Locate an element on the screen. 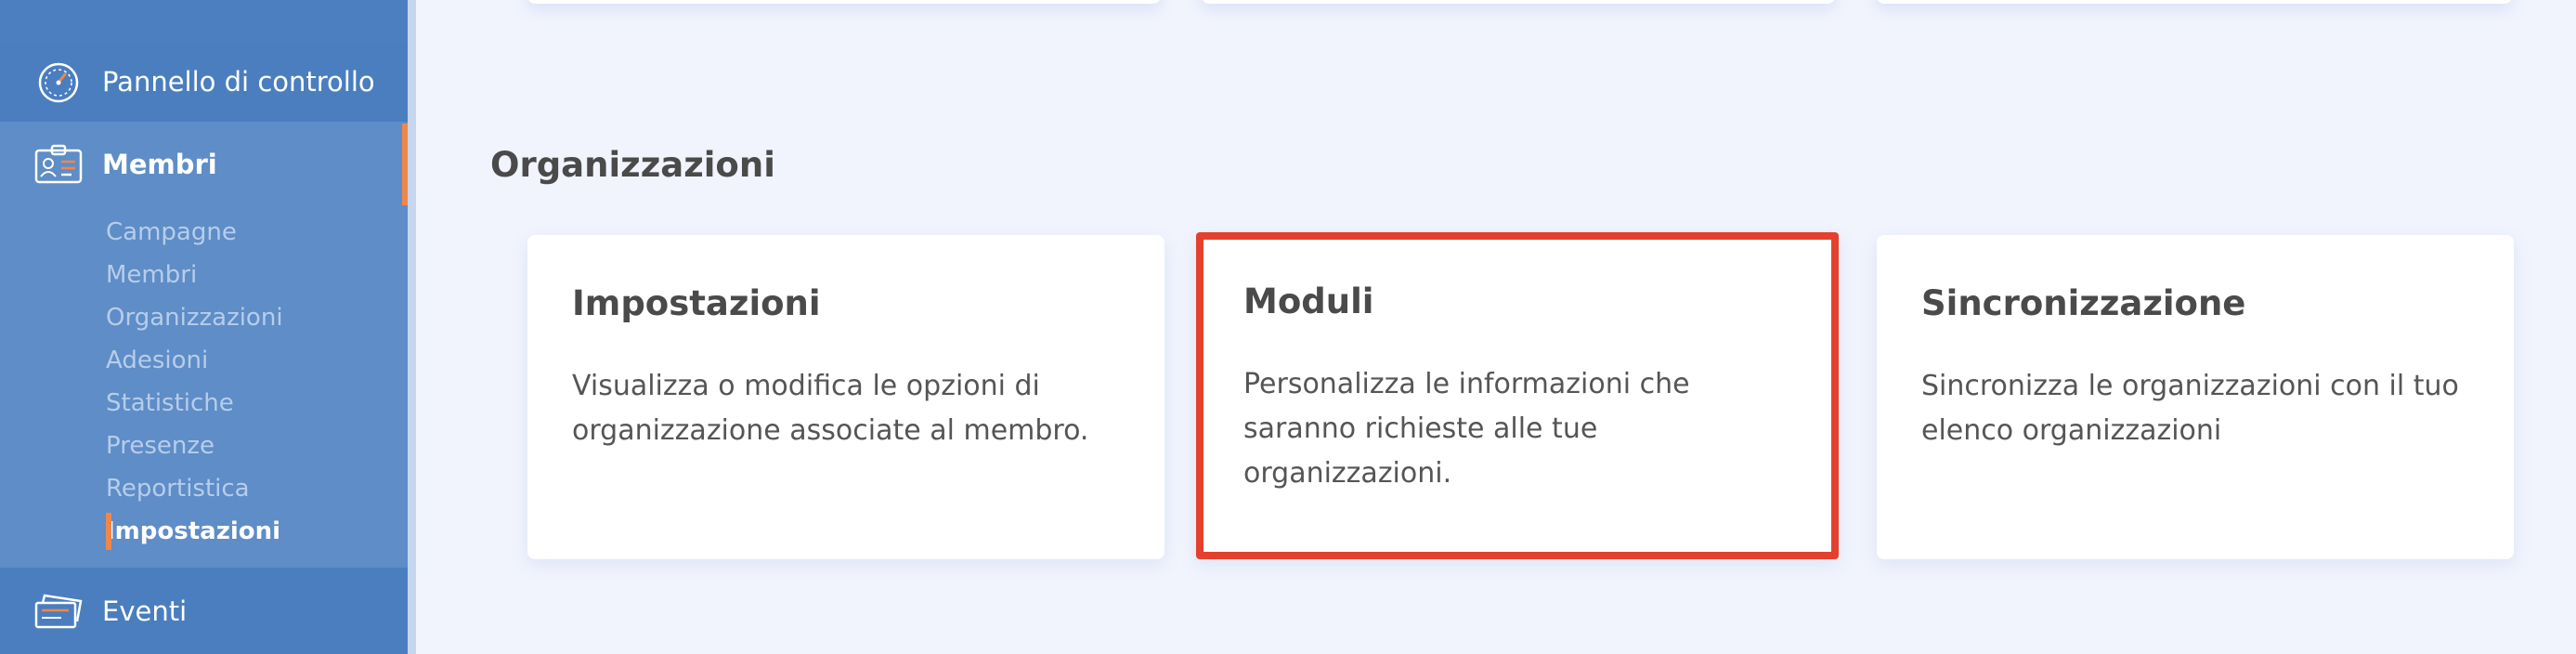 The width and height of the screenshot is (2576, 654). sidebar-item-dashboard: Pannello di controllo is located at coordinates (204, 82).